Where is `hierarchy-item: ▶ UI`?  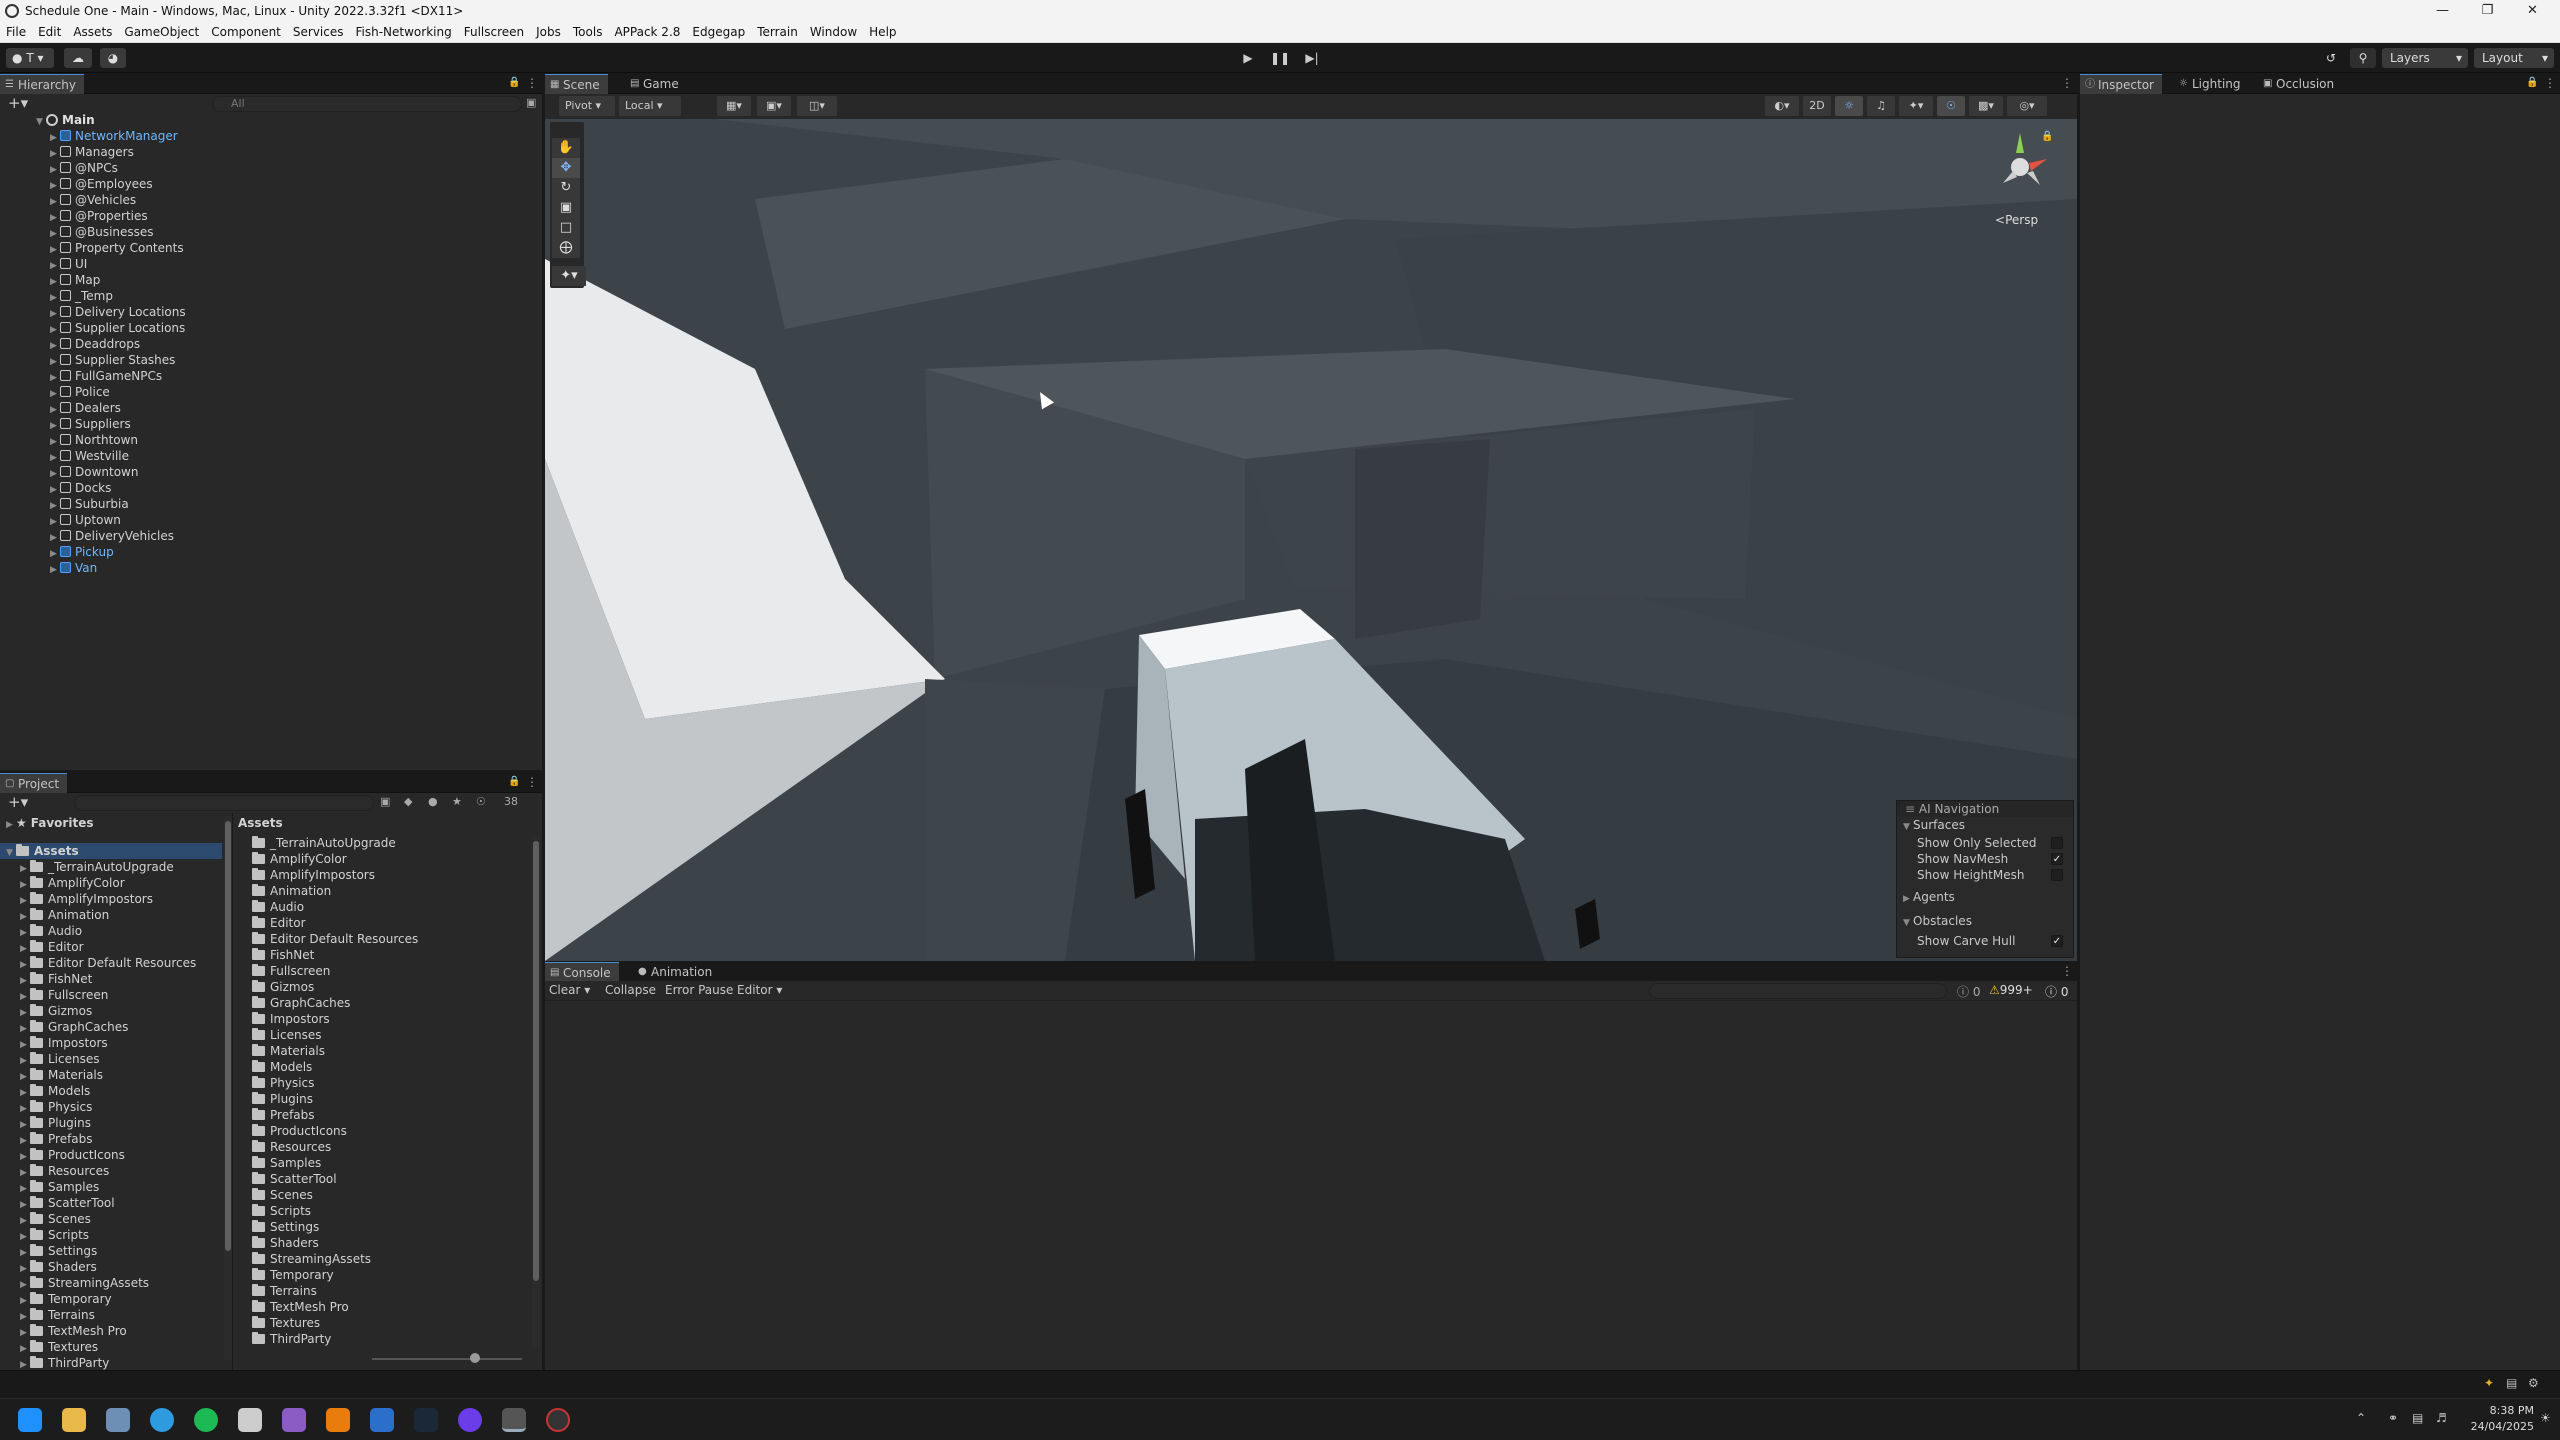
hierarchy-item: ▶ UI is located at coordinates (68, 264).